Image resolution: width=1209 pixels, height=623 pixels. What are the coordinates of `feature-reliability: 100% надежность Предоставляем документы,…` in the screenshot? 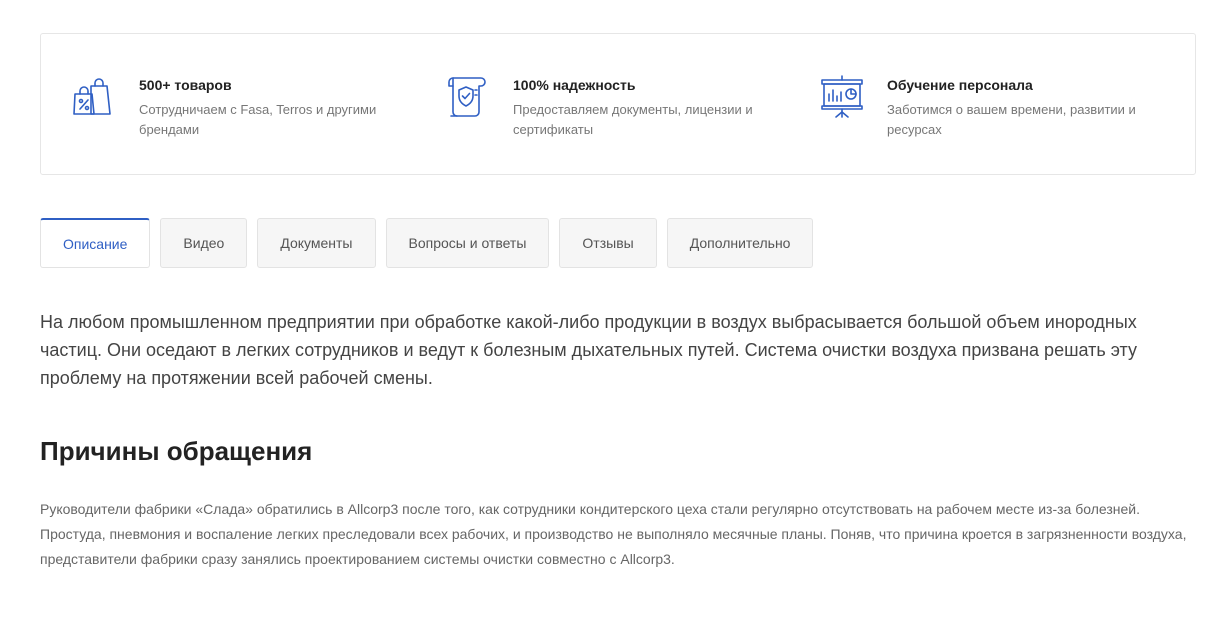 It's located at (614, 107).